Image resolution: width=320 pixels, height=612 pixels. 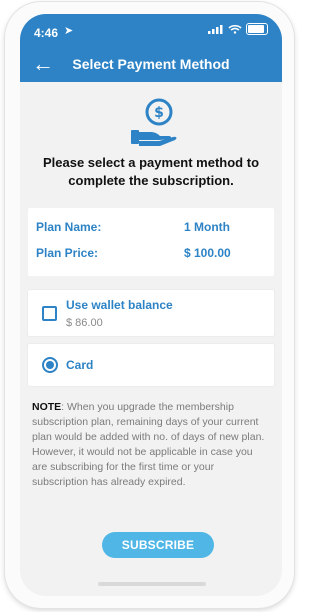 What do you see at coordinates (207, 253) in the screenshot?
I see `plan-price-value: $ 100.00` at bounding box center [207, 253].